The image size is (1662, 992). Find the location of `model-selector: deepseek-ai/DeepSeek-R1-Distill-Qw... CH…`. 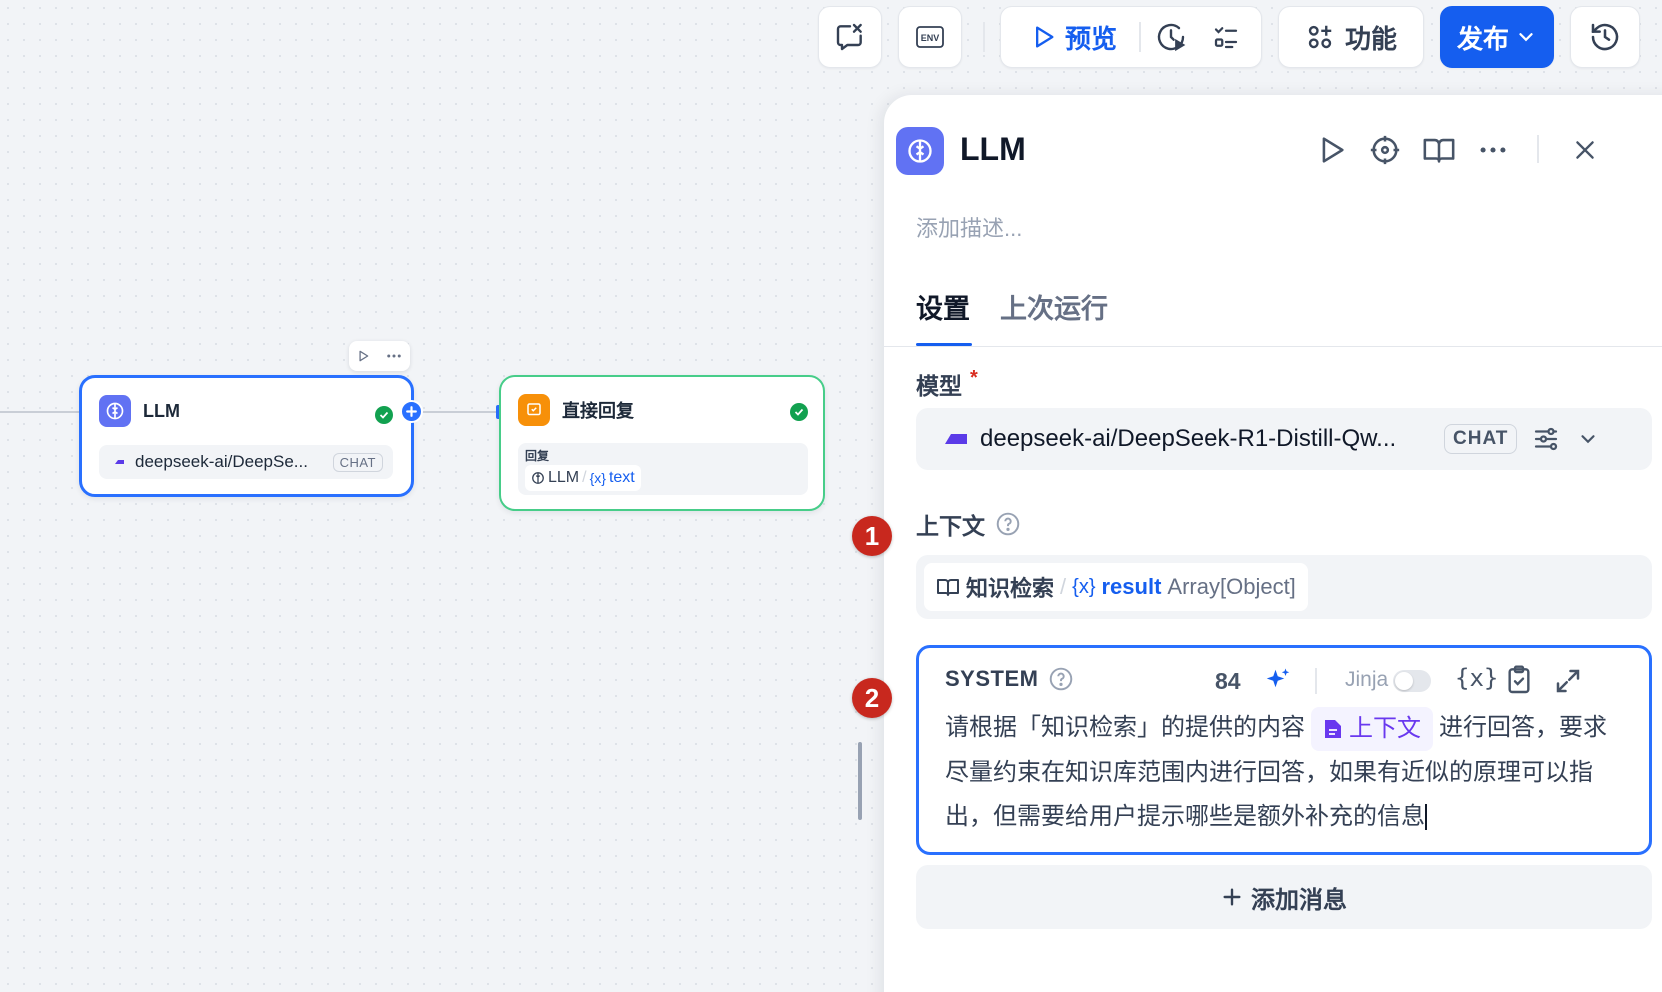

model-selector: deepseek-ai/DeepSeek-R1-Distill-Qw... CH… is located at coordinates (1284, 439).